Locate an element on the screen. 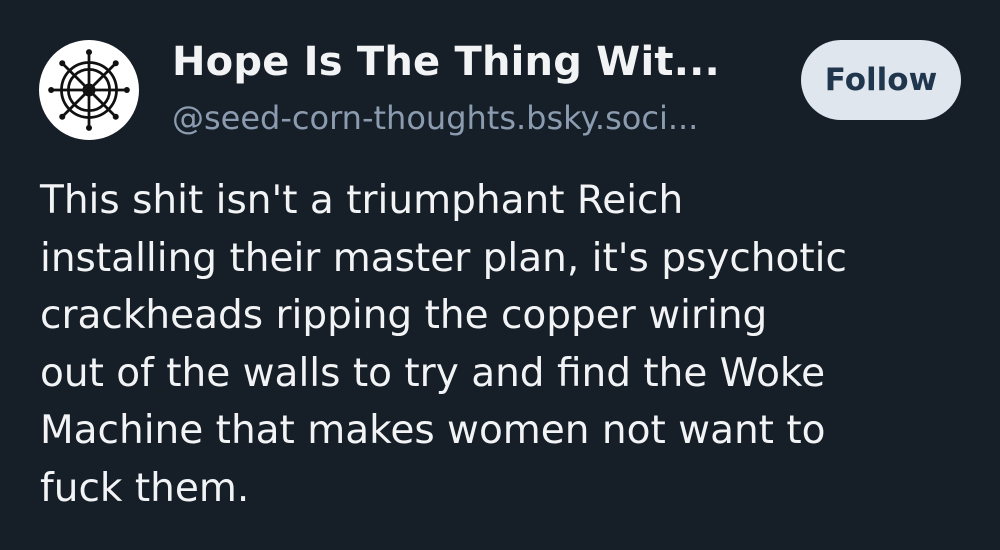  author-avatar is located at coordinates (89, 90).